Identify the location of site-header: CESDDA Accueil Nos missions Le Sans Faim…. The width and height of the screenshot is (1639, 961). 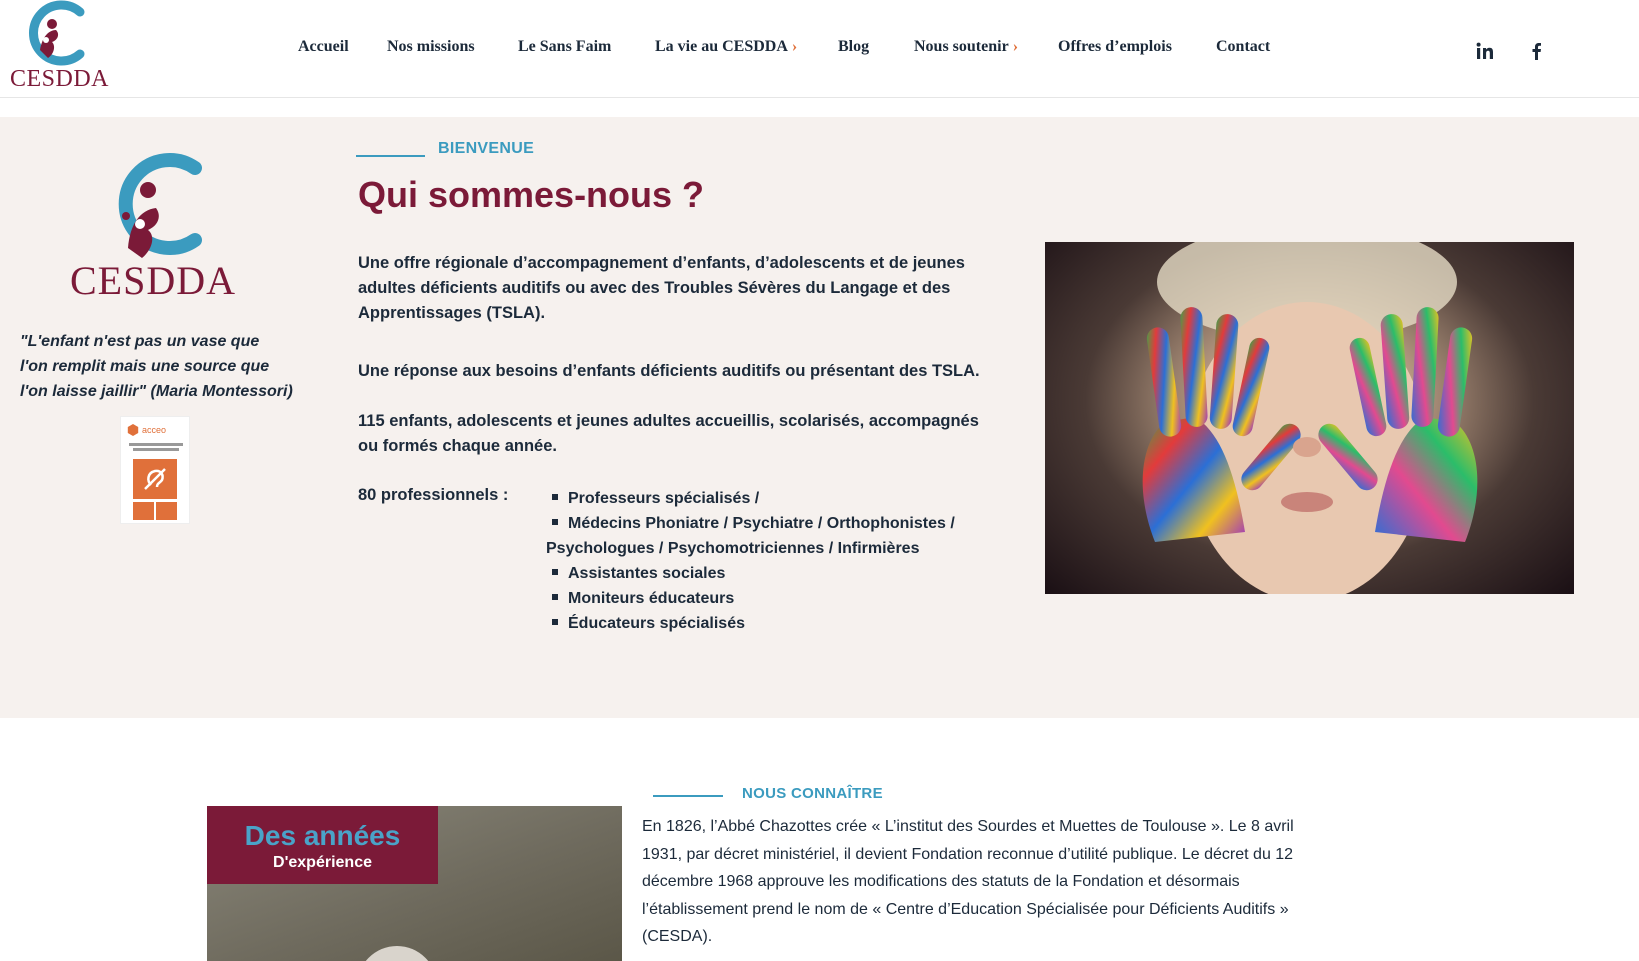
(819, 49).